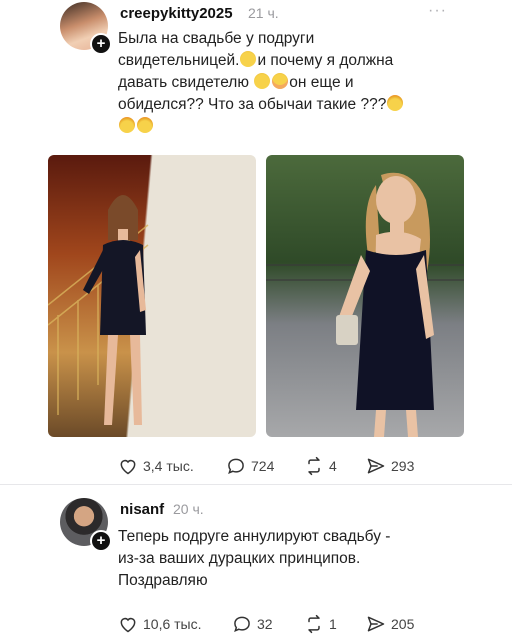  What do you see at coordinates (437, 11) in the screenshot?
I see `more-options-icon: ···` at bounding box center [437, 11].